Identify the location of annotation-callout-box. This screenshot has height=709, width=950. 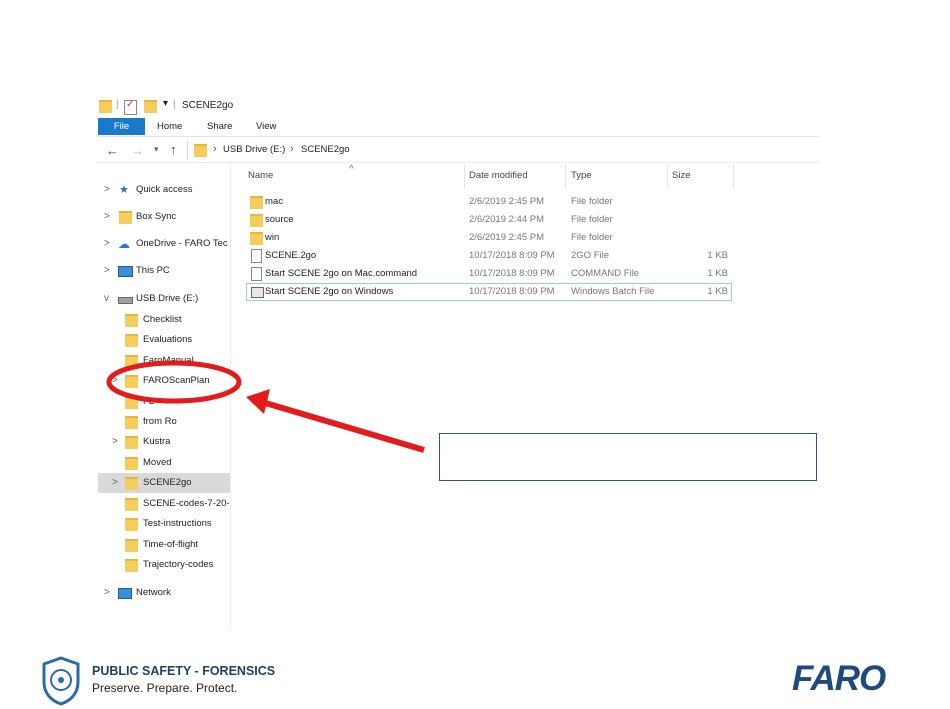
(628, 457).